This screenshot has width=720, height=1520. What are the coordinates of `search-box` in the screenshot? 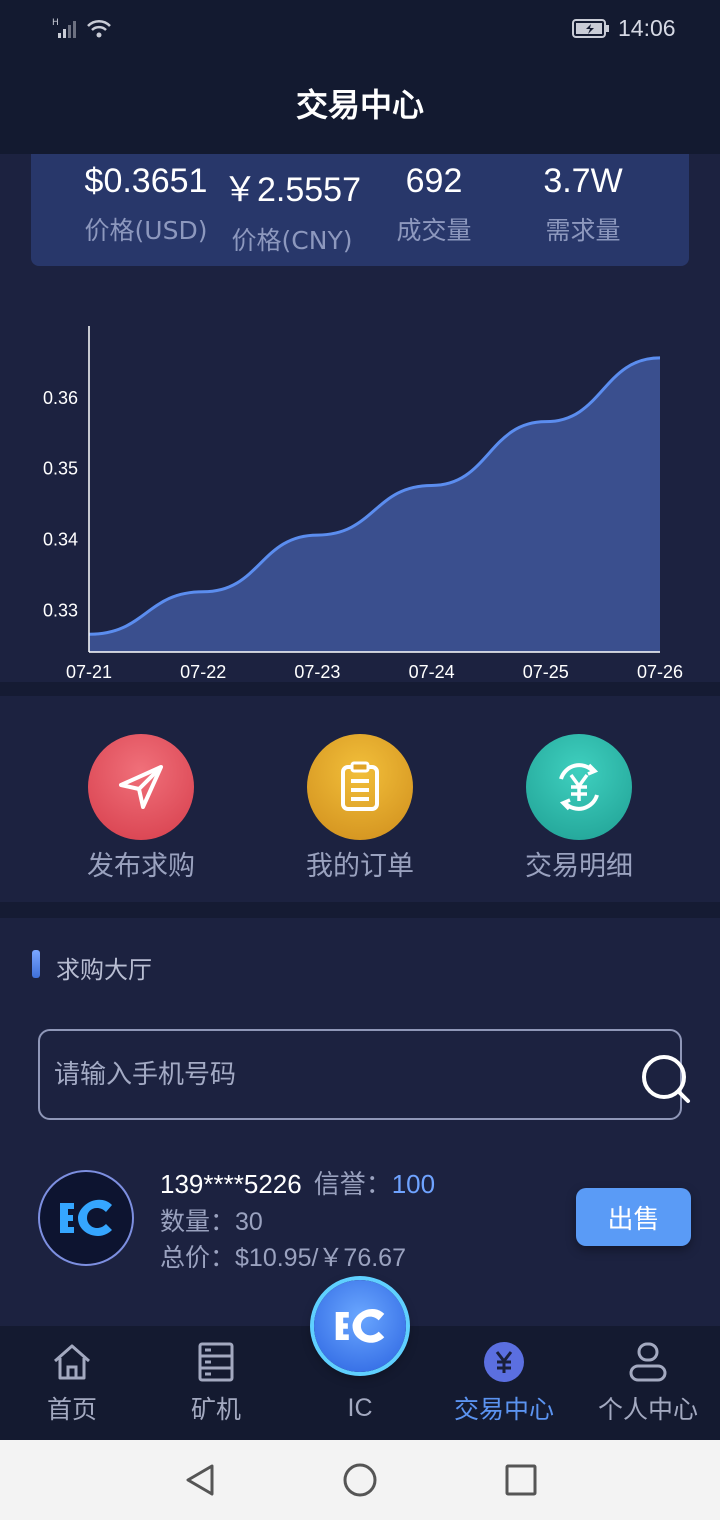 It's located at (364, 1074).